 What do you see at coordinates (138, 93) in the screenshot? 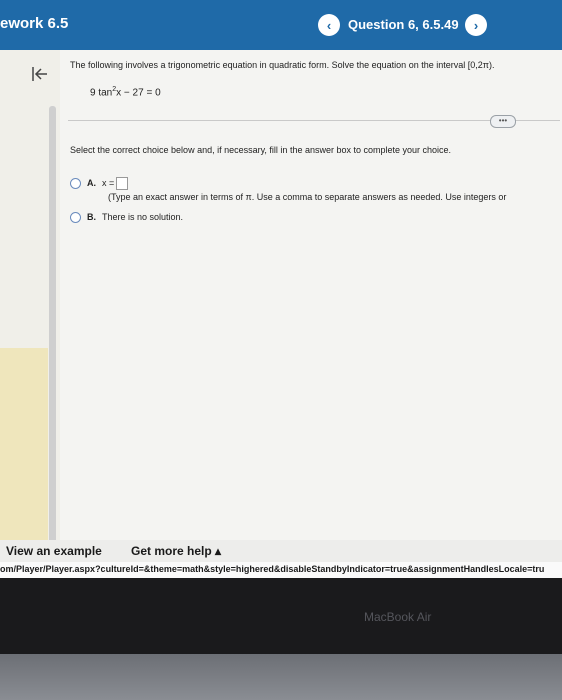
I see `equation-suffix: x − 27 = 0` at bounding box center [138, 93].